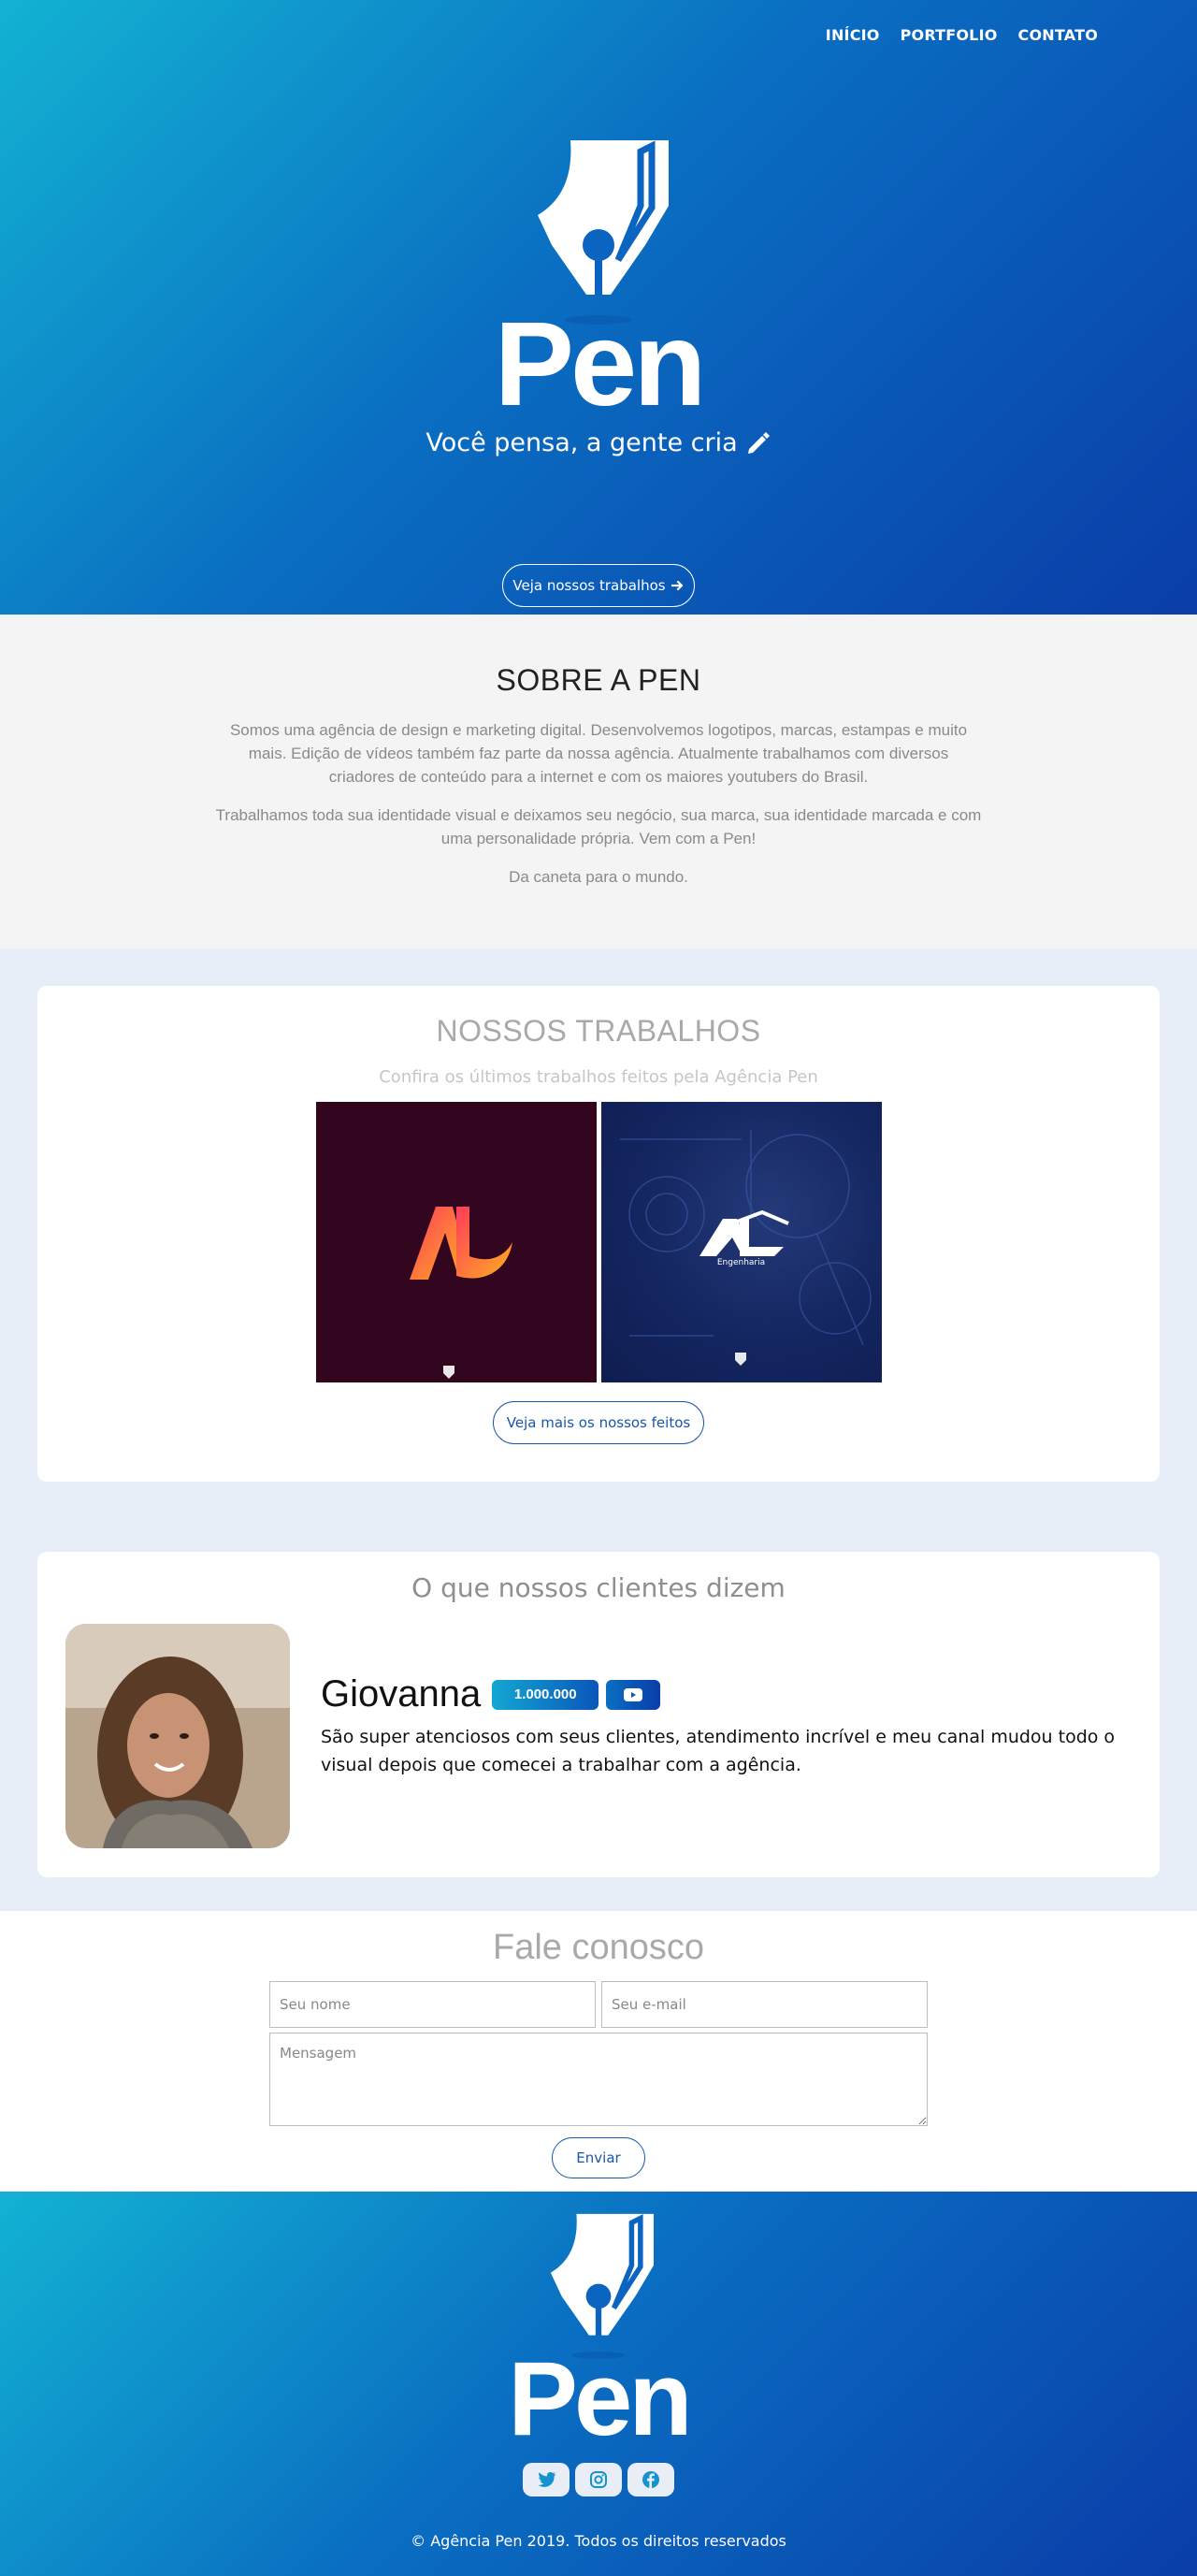  What do you see at coordinates (598, 1422) in the screenshot?
I see `see-more-works-button: Veja mais os nossos feitos` at bounding box center [598, 1422].